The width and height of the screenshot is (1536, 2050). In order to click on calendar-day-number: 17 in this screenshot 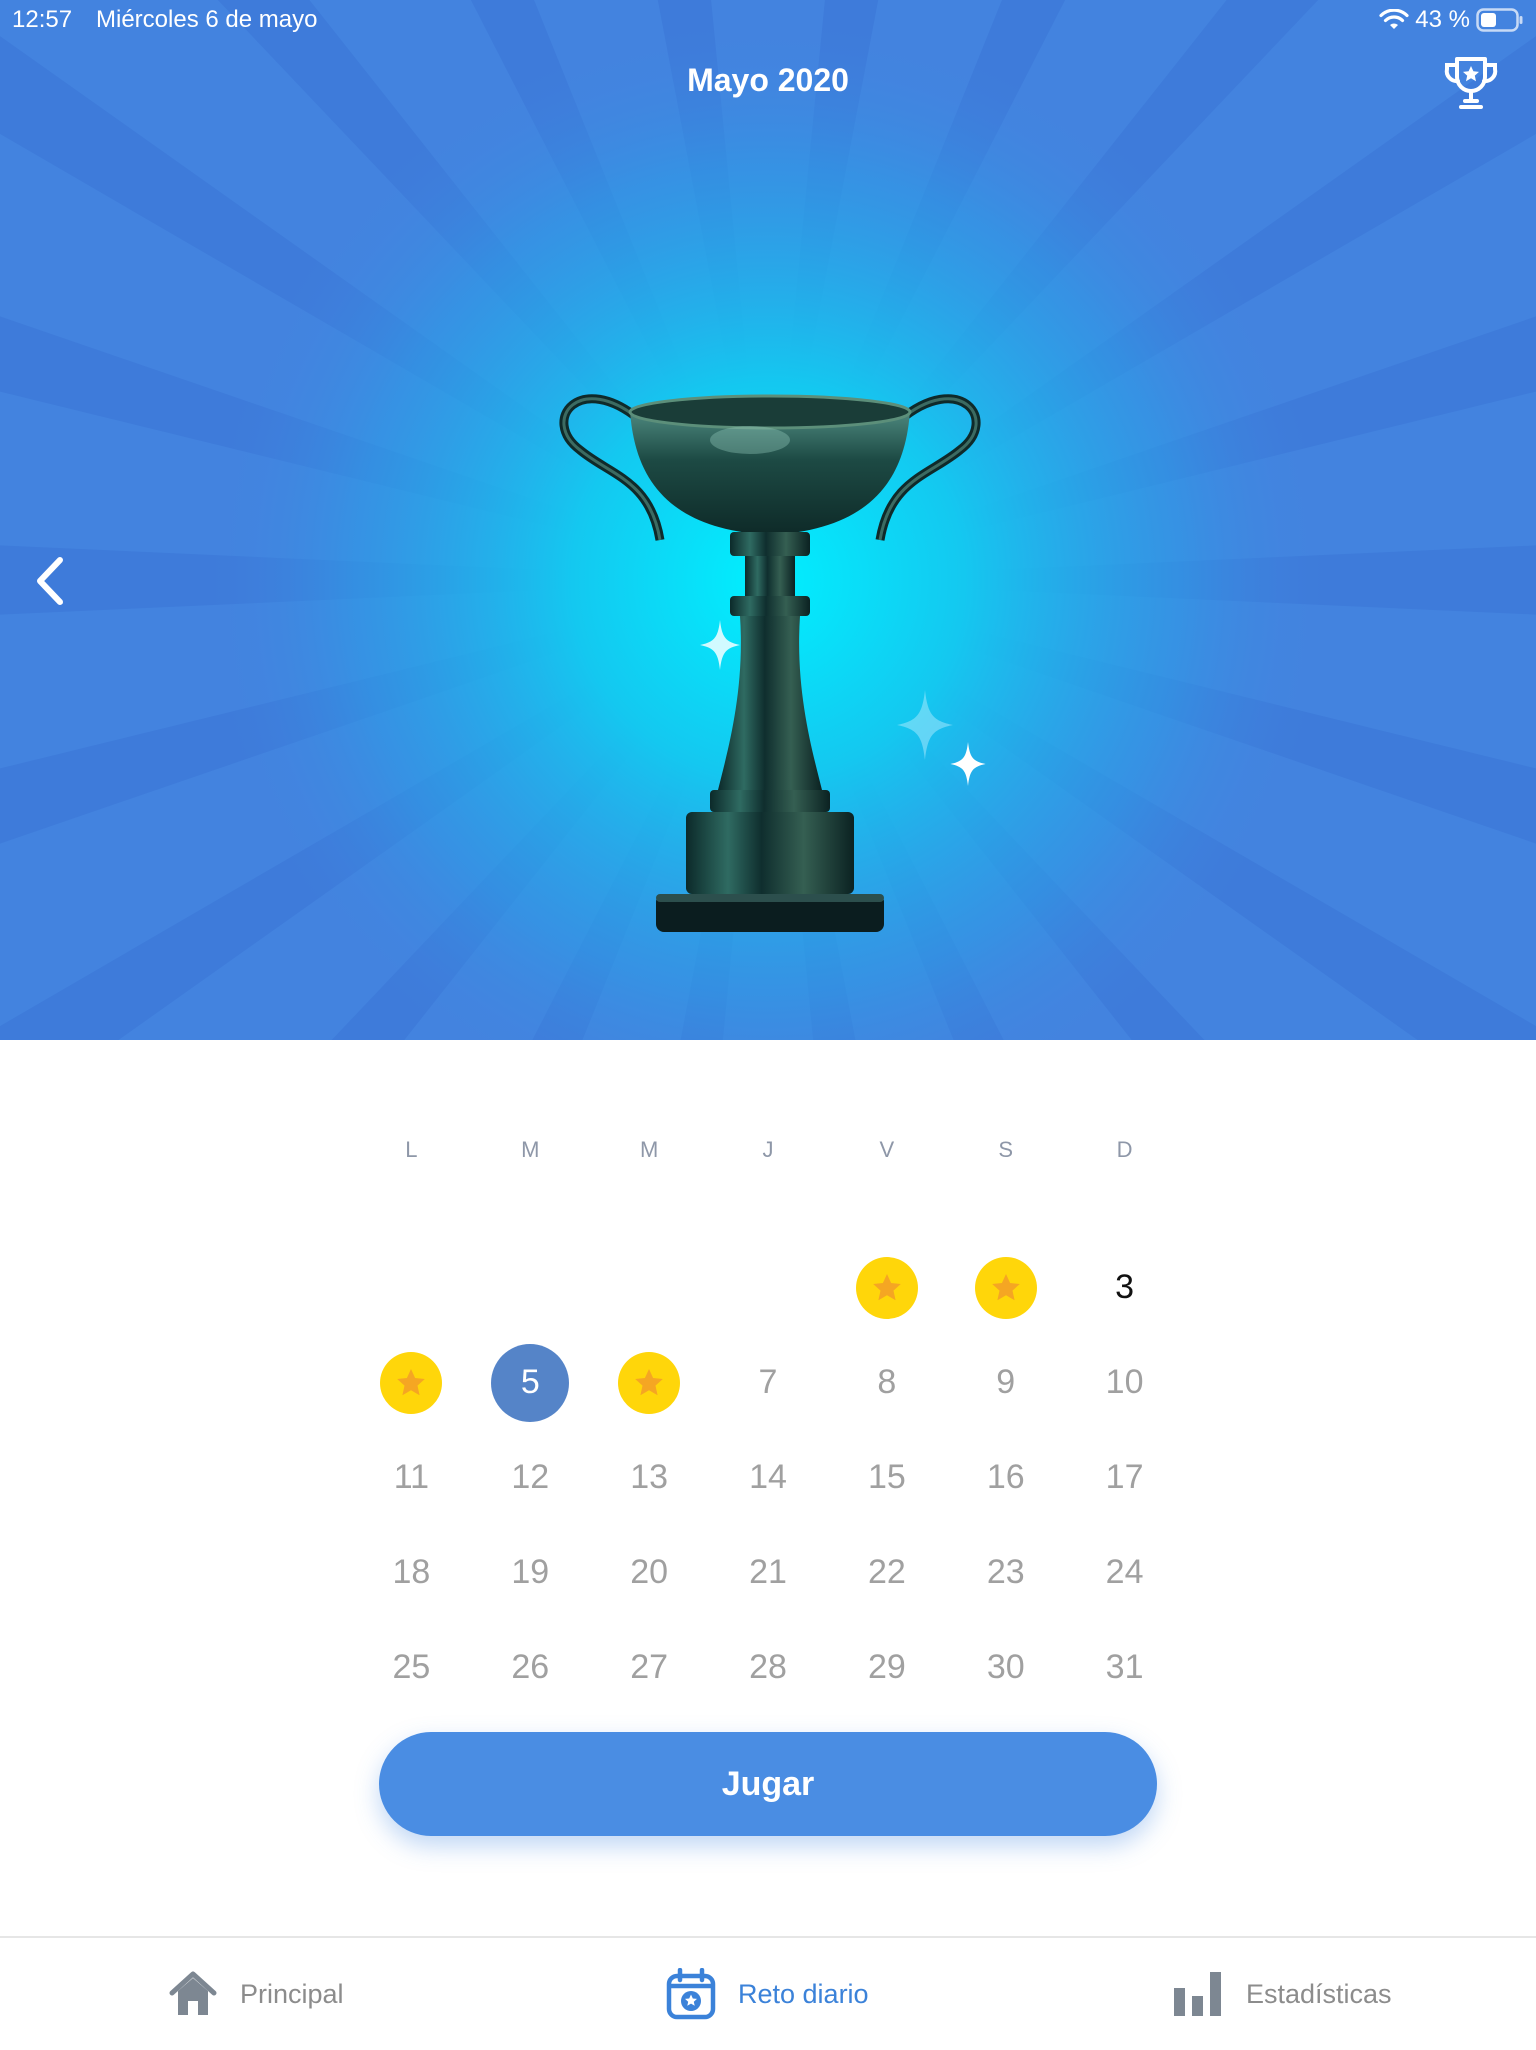, I will do `click(1124, 1477)`.